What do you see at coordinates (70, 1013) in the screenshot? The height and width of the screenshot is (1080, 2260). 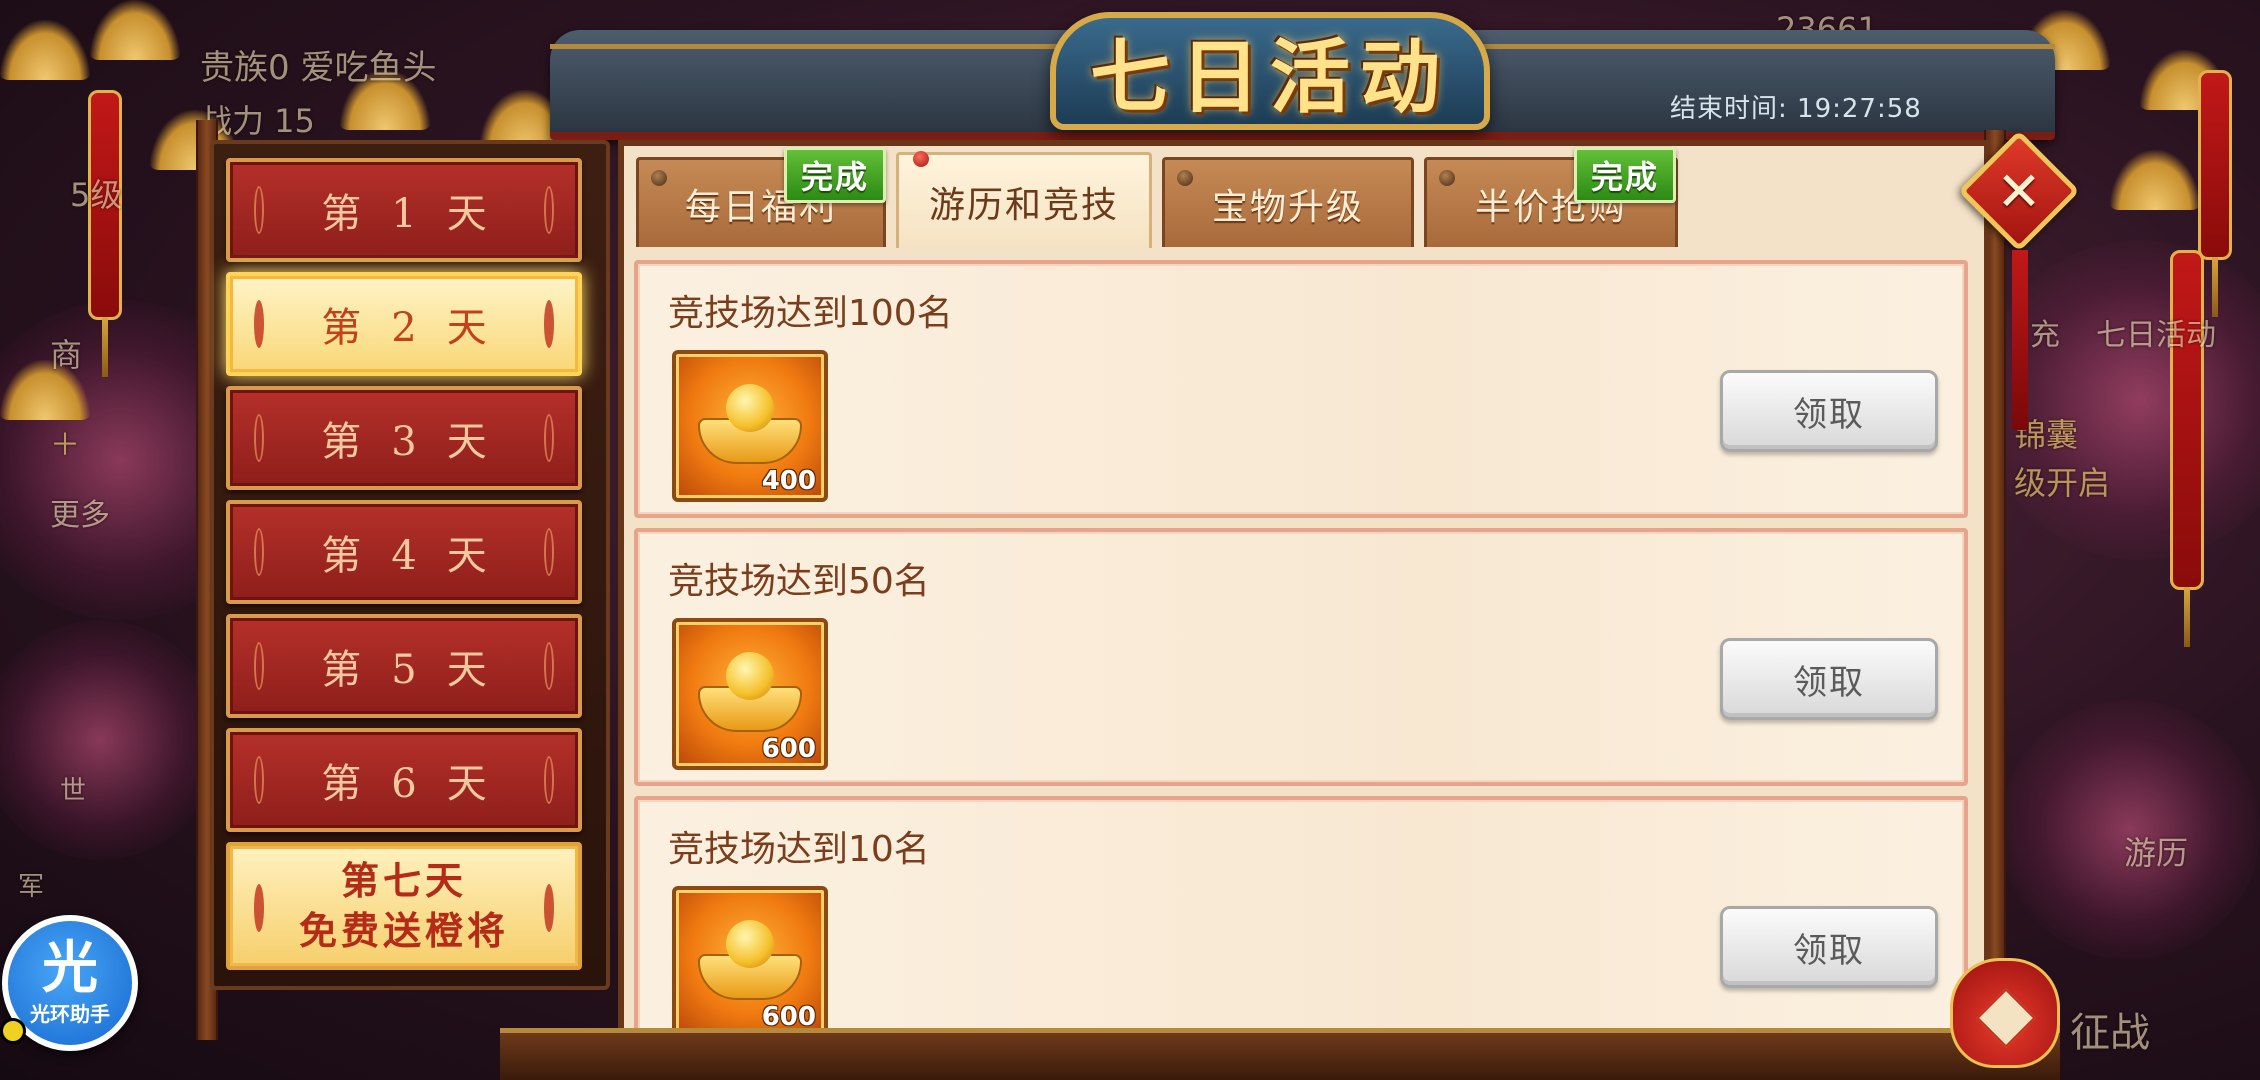 I see `helper-label: 光环助手` at bounding box center [70, 1013].